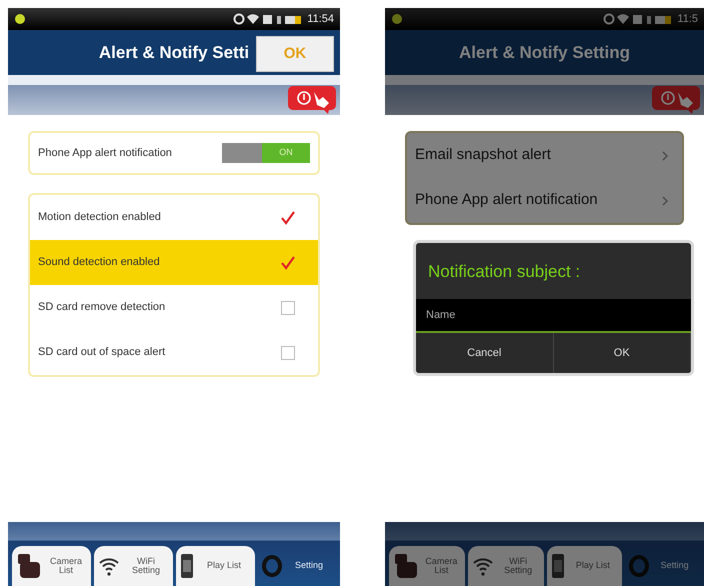 The width and height of the screenshot is (704, 586). Describe the element at coordinates (215, 566) in the screenshot. I see `tab-button: Play List` at that location.